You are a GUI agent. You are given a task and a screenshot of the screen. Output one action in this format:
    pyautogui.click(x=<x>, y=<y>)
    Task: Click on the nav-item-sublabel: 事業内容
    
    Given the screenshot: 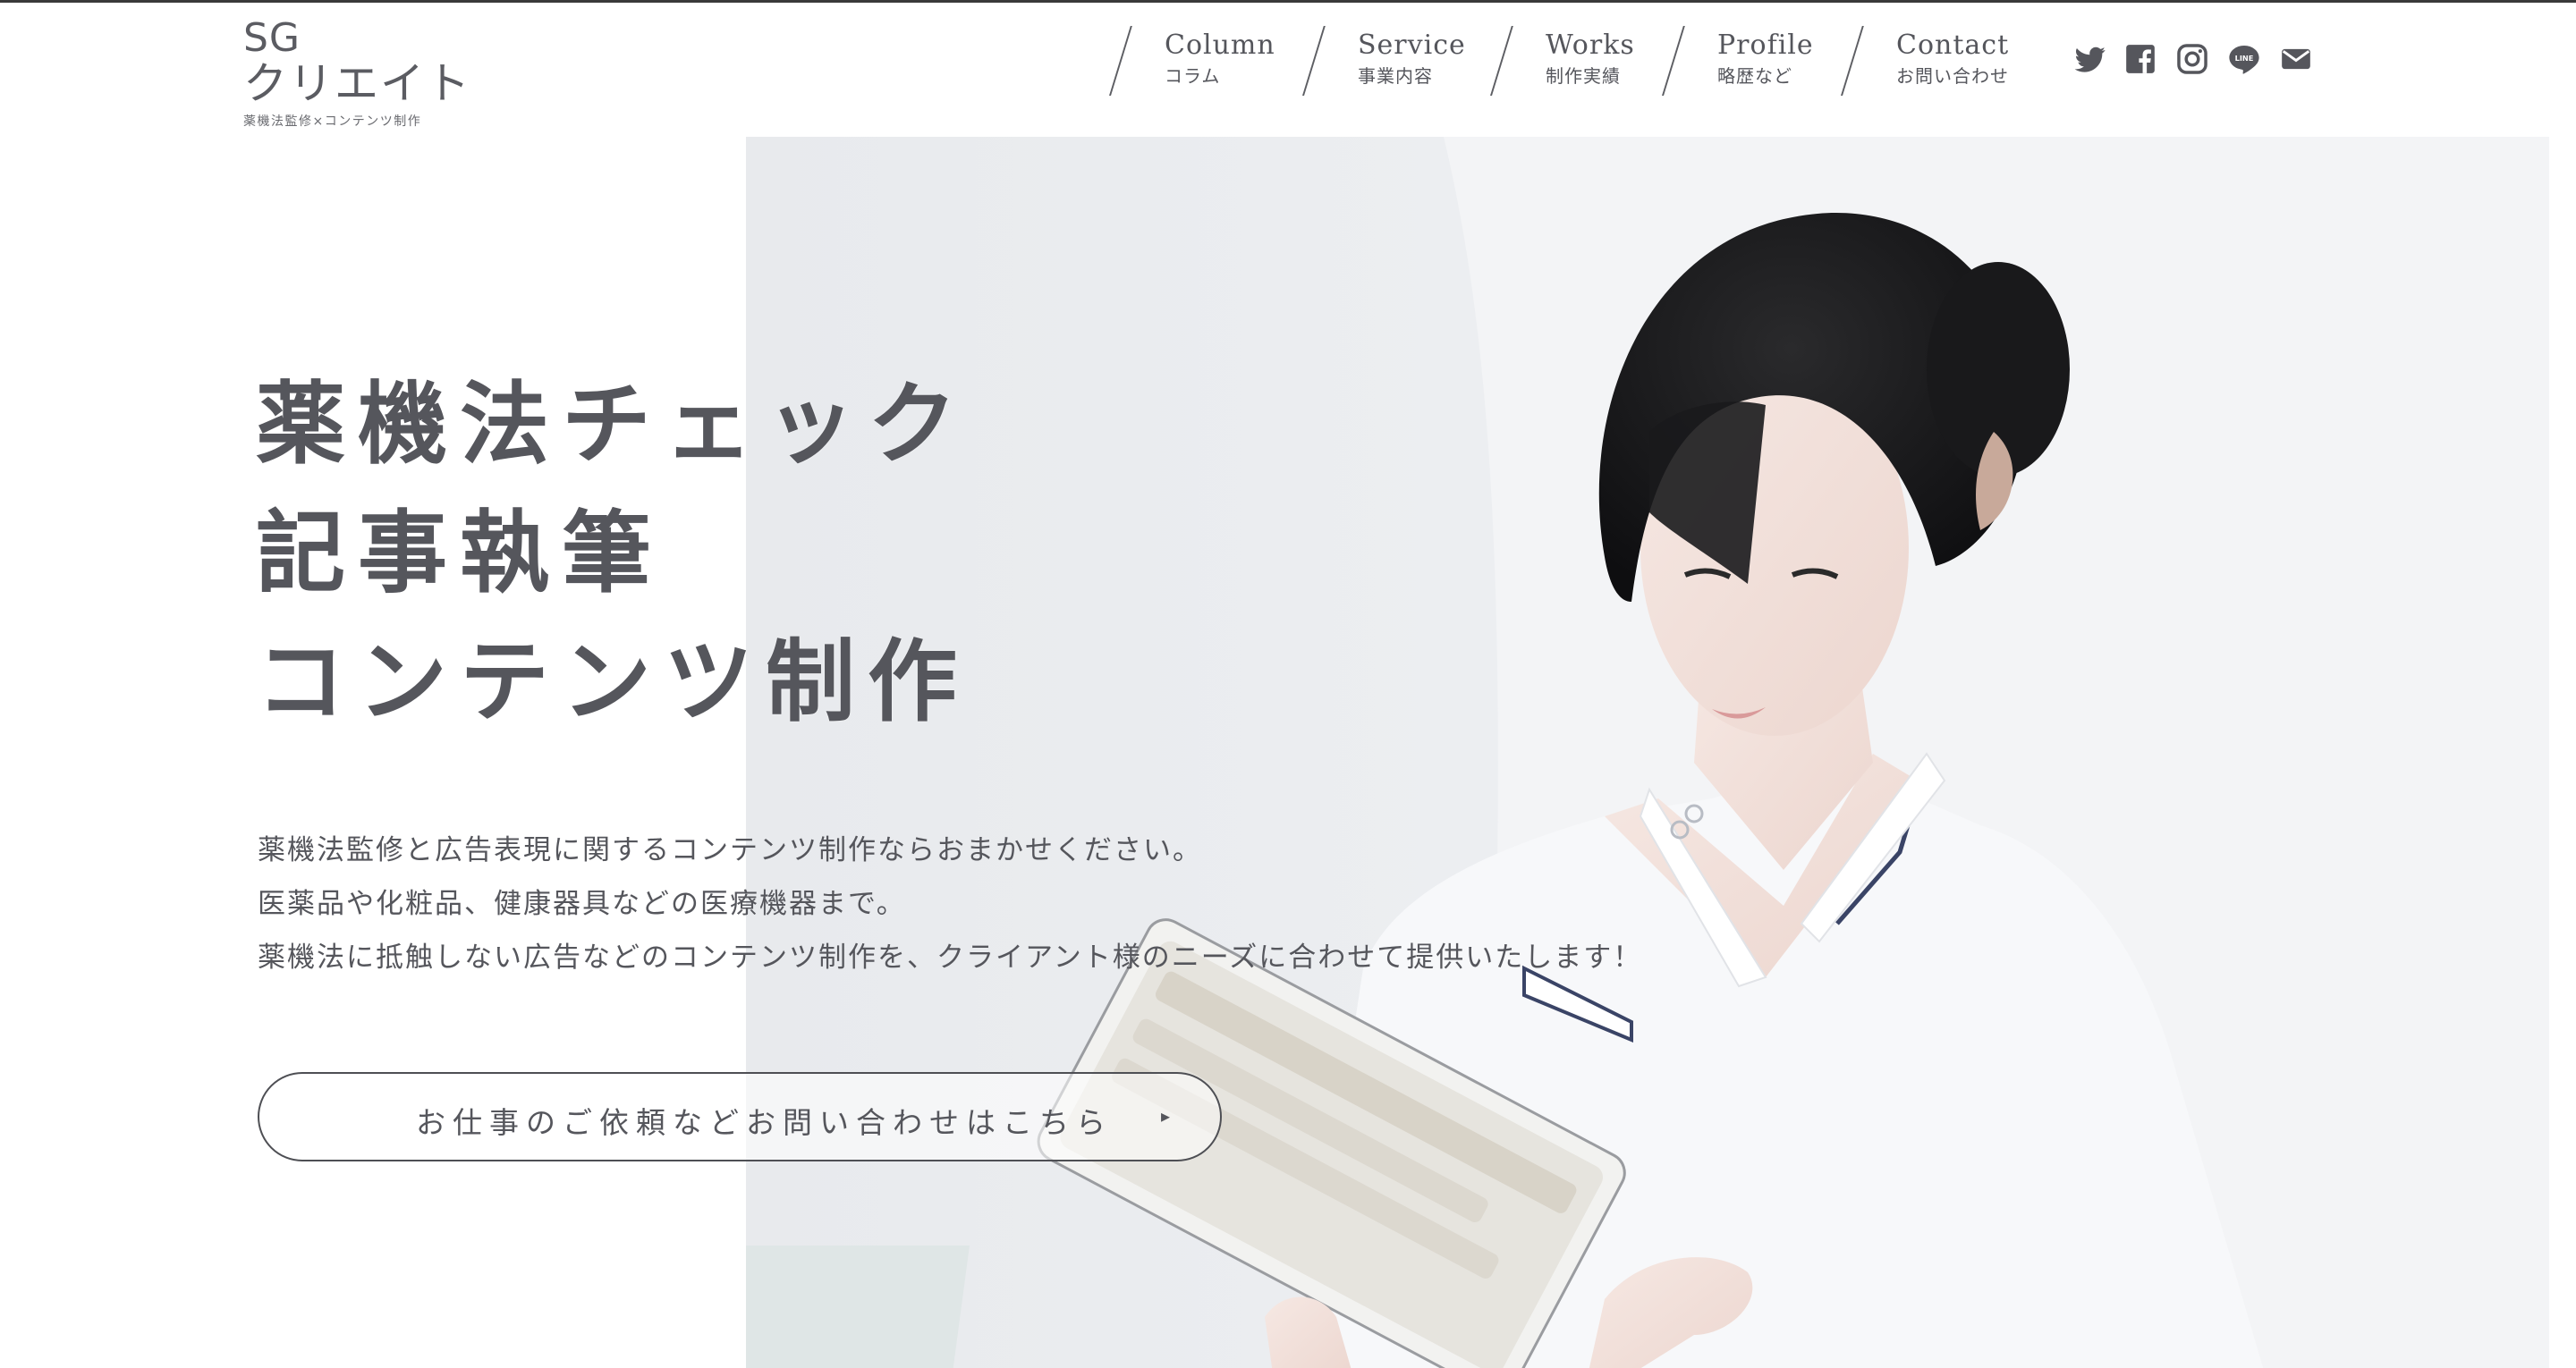 What is the action you would take?
    pyautogui.click(x=1395, y=76)
    